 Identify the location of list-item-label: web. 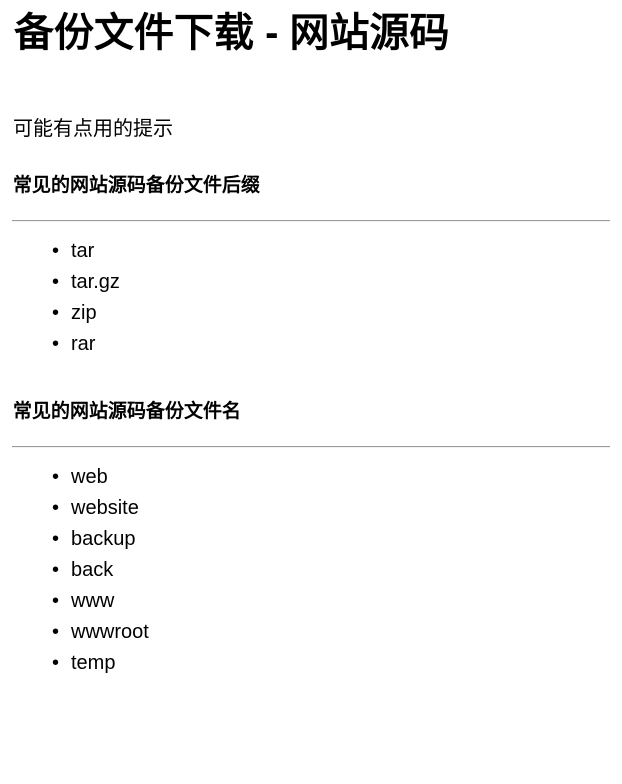
(89, 477).